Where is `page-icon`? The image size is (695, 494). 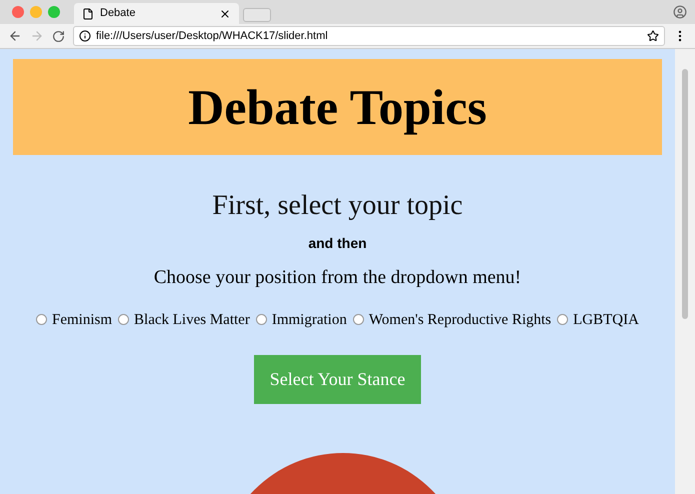 page-icon is located at coordinates (88, 14).